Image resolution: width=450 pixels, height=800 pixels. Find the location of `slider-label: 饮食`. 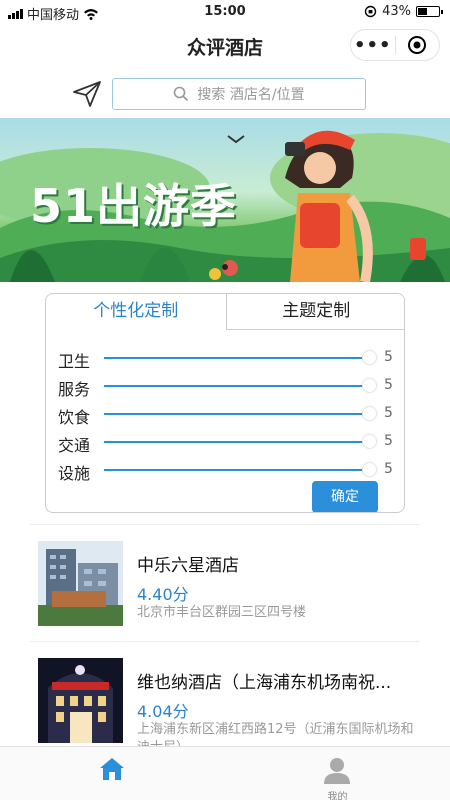

slider-label: 饮食 is located at coordinates (74, 417).